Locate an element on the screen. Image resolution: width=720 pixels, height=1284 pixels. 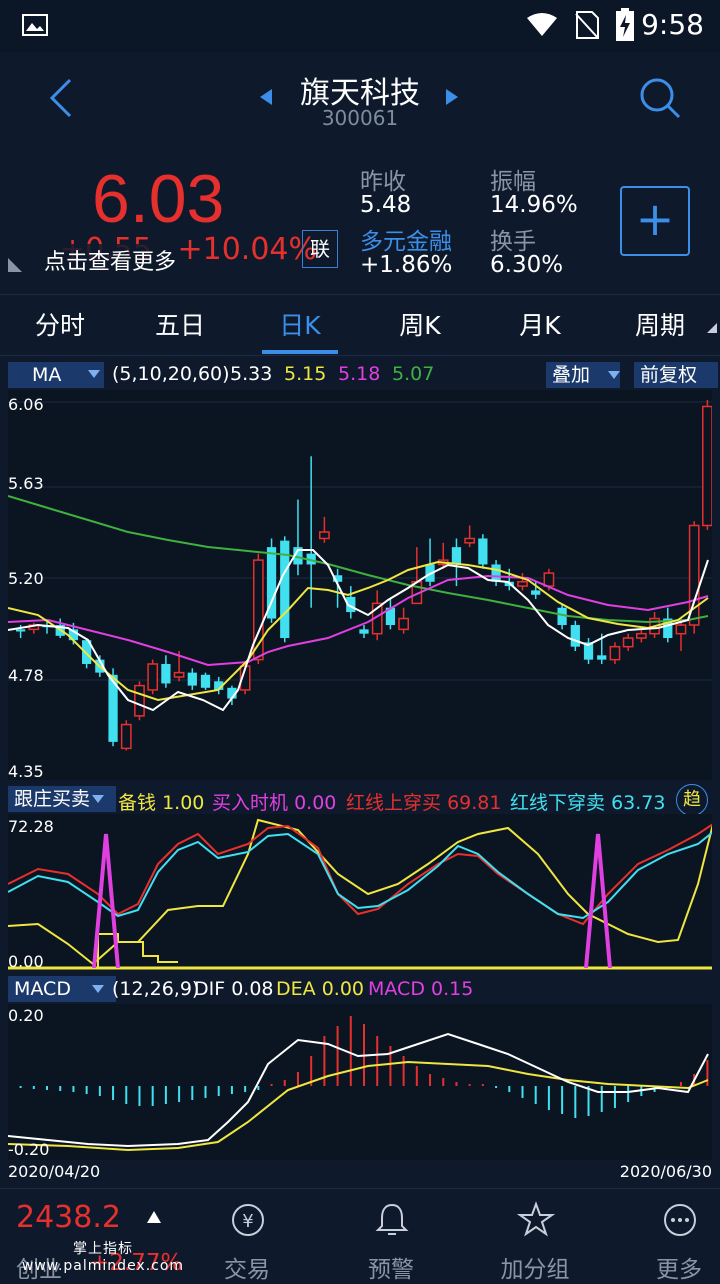
macd-value: MACD 0.15 is located at coordinates (421, 989).